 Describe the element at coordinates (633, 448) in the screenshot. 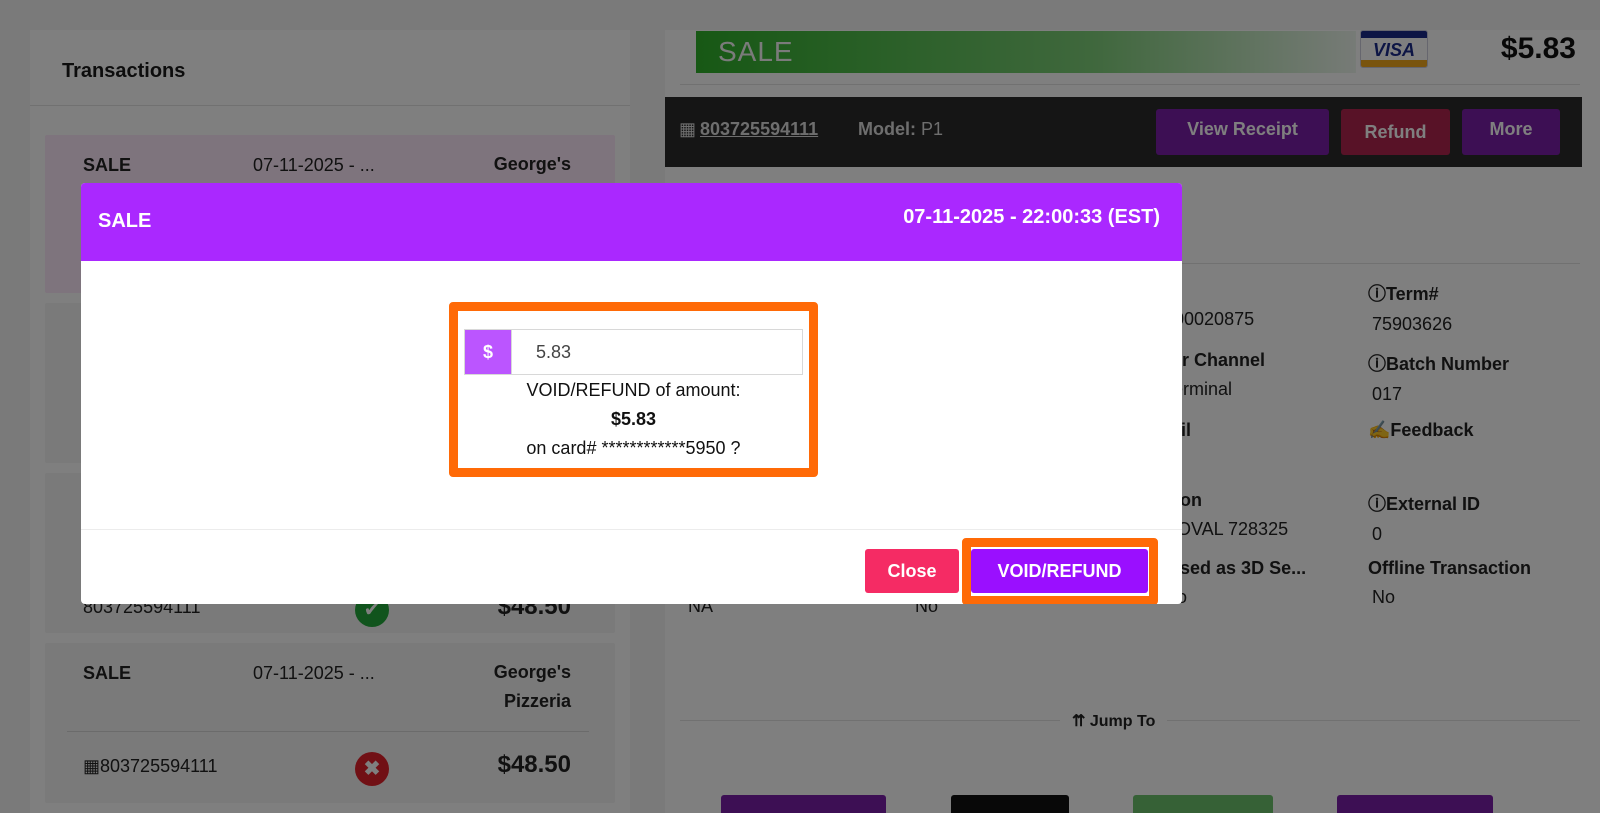

I see `confirm-card: on card# ************5950 ?` at that location.